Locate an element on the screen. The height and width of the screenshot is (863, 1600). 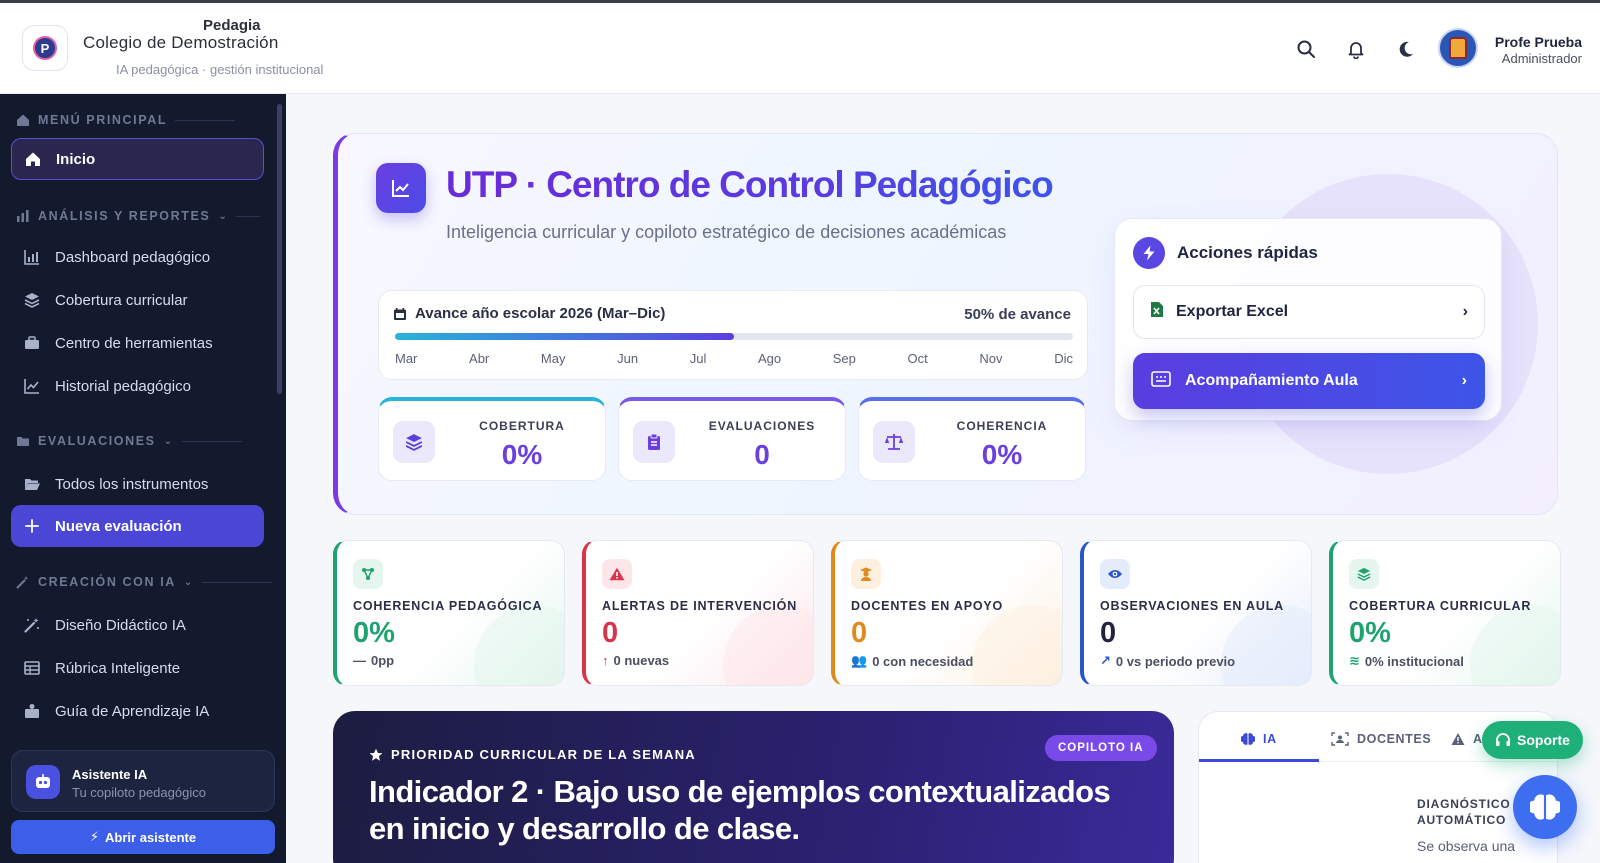
classroom-accompaniment-button: Acompañamiento Aula › is located at coordinates (1309, 381).